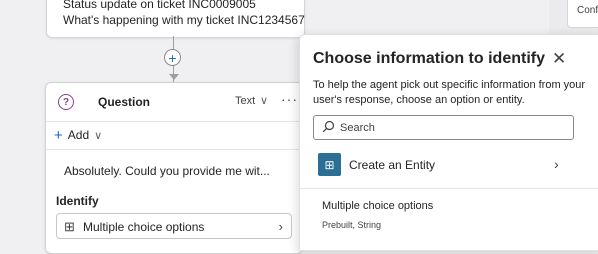  I want to click on connector-arrow, so click(174, 77).